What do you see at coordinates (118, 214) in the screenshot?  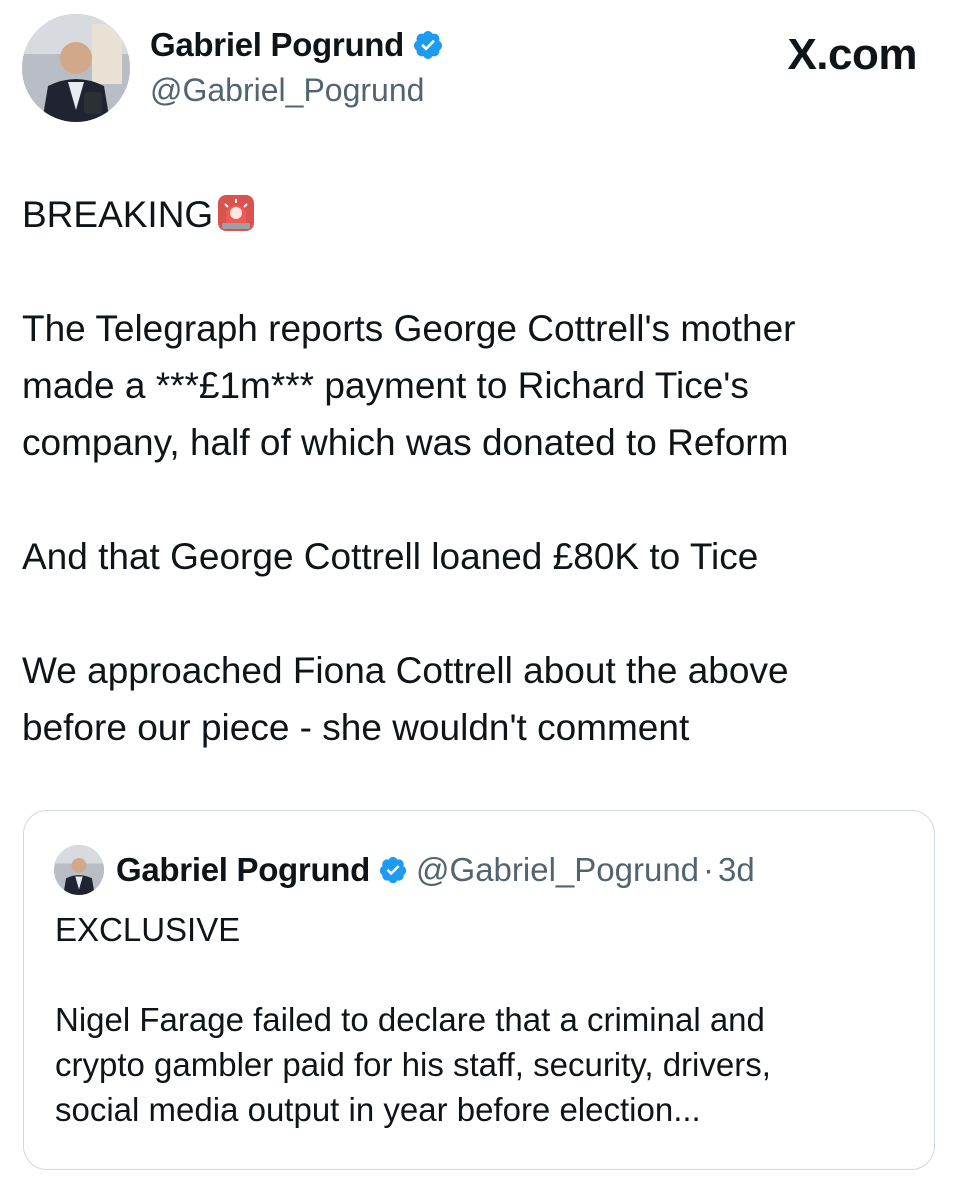 I see `tweet-headline: BREAKING` at bounding box center [118, 214].